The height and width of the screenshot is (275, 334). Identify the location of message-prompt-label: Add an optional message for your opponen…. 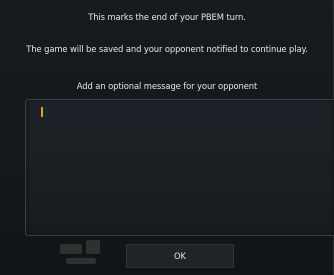
(167, 86).